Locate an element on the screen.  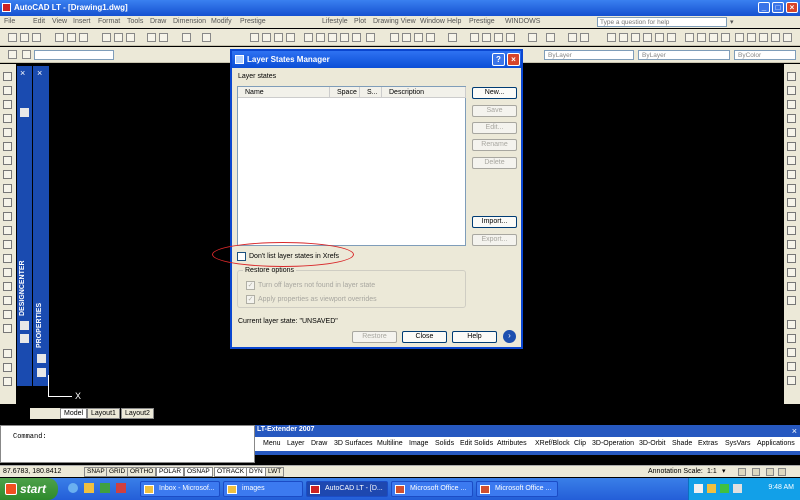
palette-menu-icon is located at coordinates (24, 112).